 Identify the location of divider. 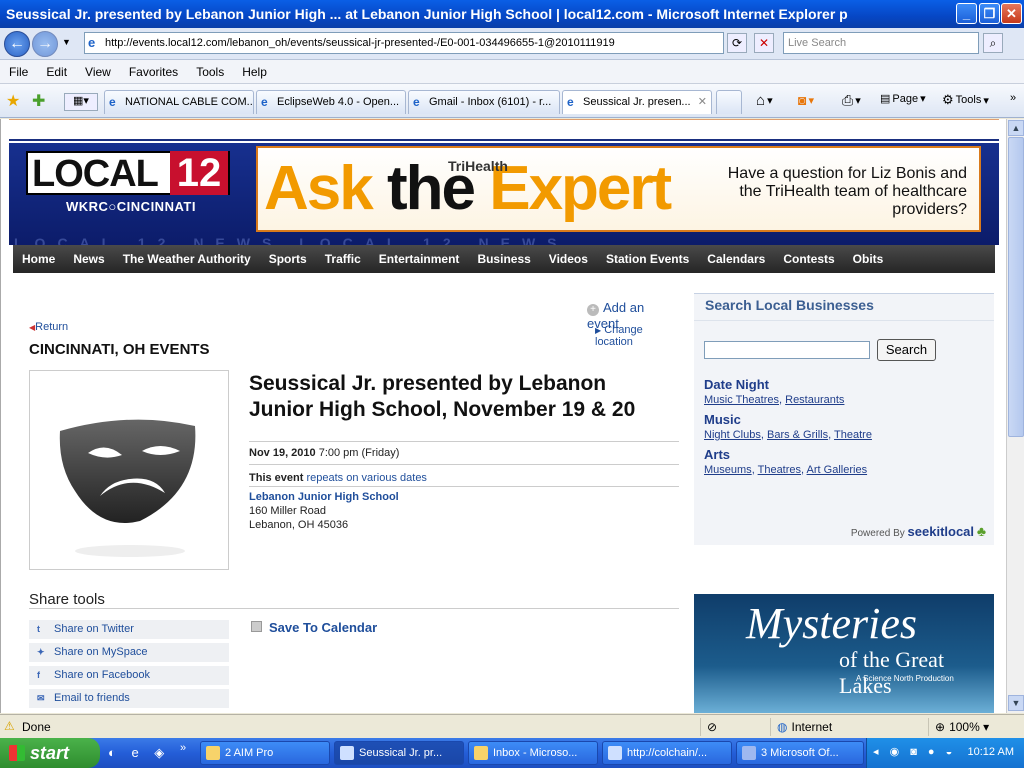
(844, 320).